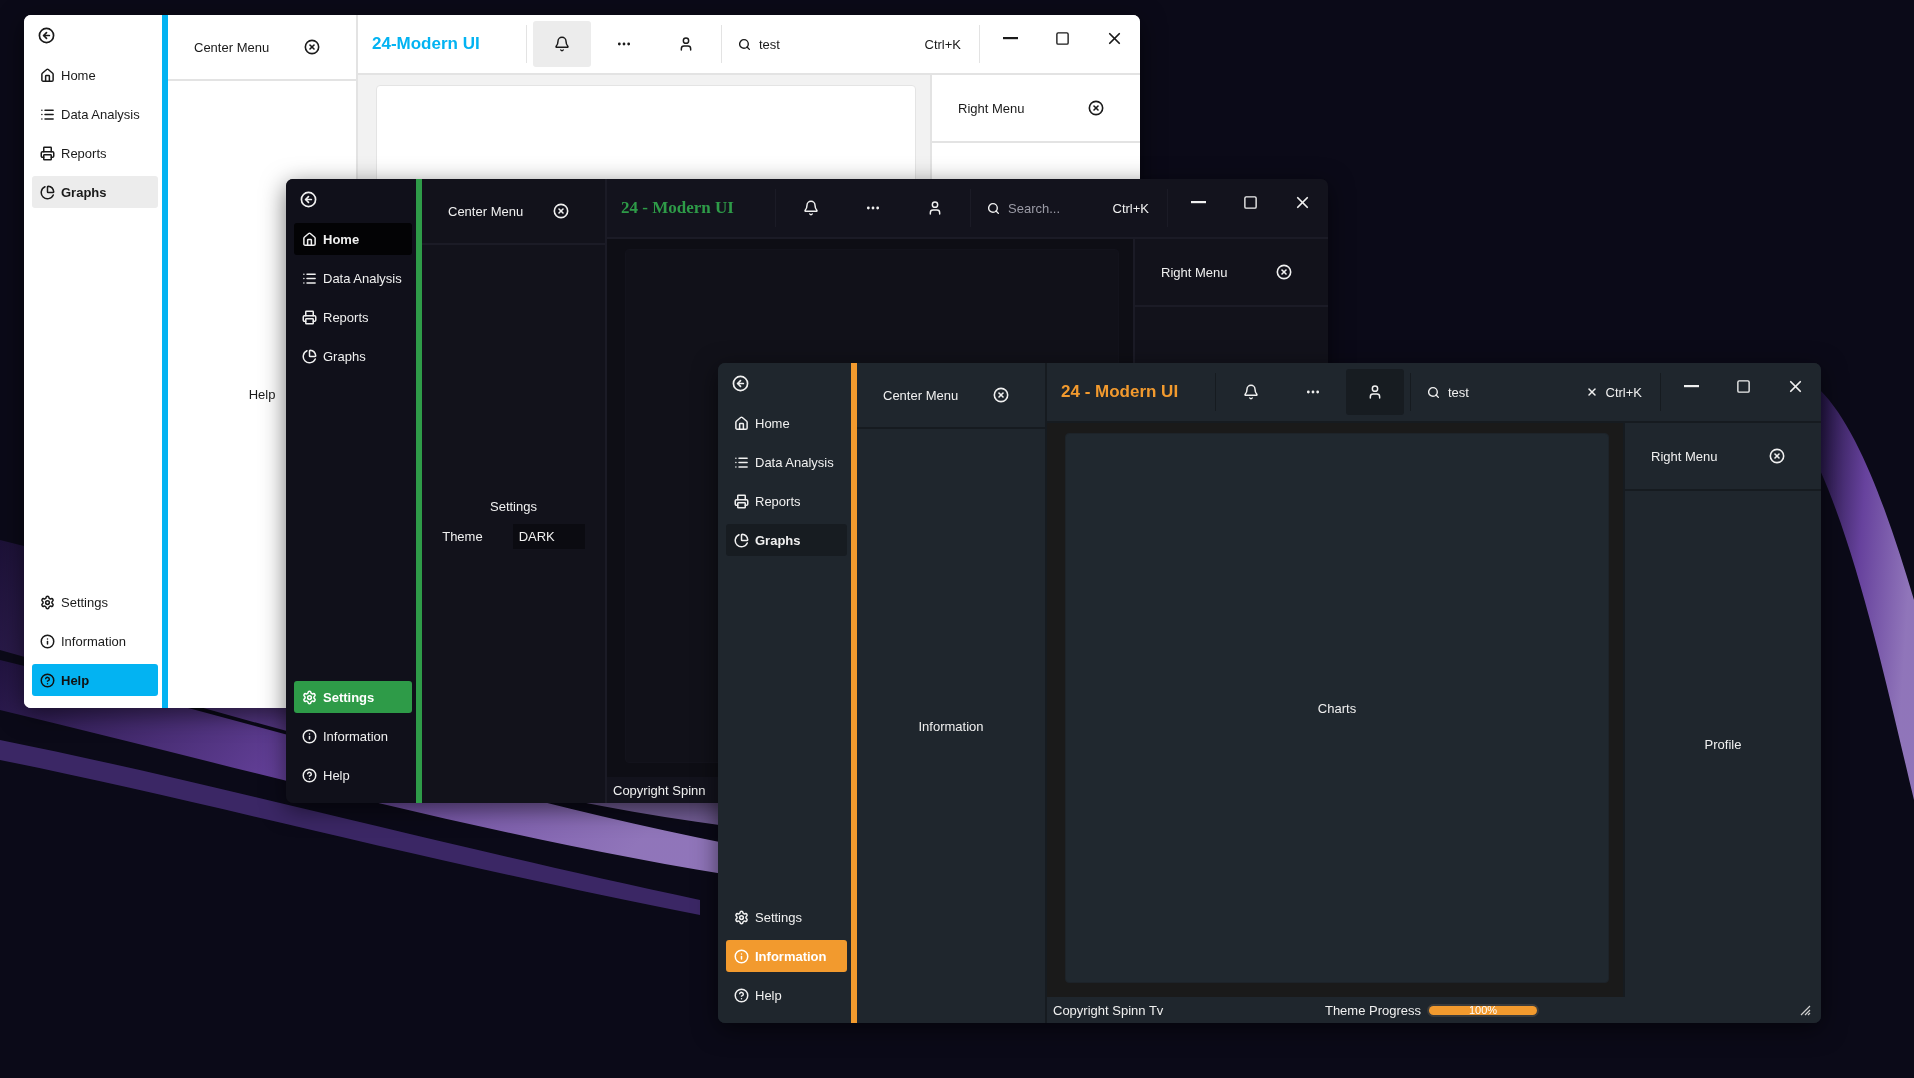  Describe the element at coordinates (1109, 1010) in the screenshot. I see `copyright-text: Copyright Spinn Tv` at that location.